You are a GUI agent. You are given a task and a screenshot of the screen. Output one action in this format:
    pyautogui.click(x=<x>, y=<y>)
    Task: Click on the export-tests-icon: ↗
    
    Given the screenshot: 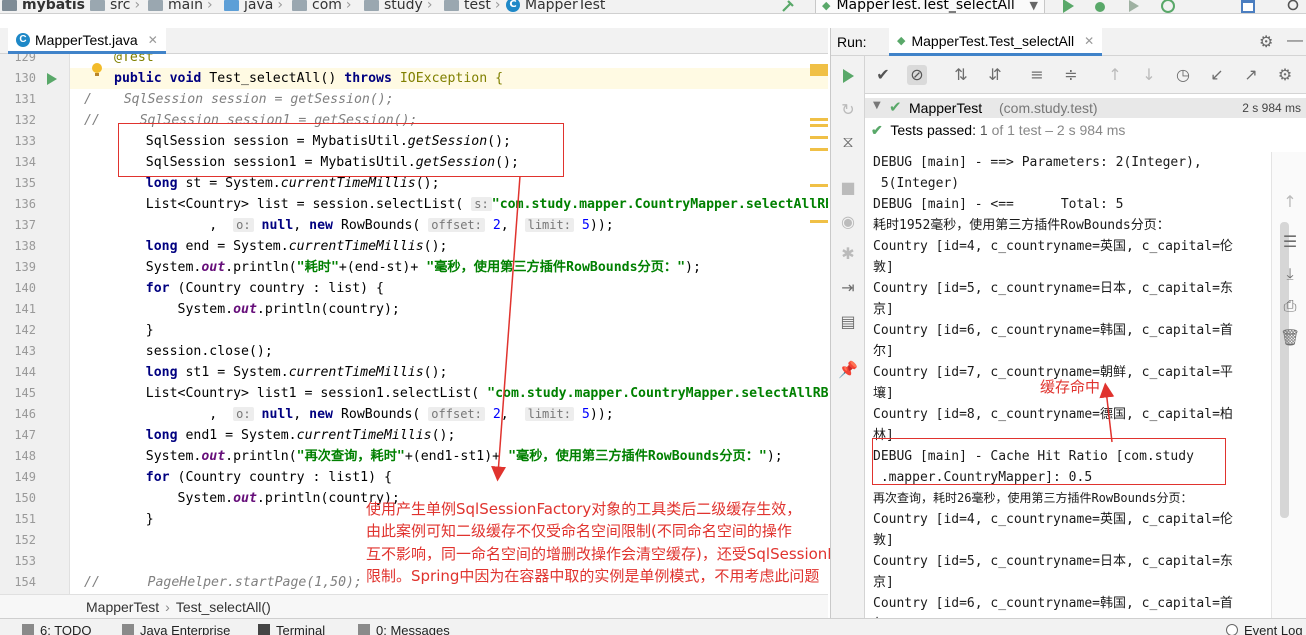 What is the action you would take?
    pyautogui.click(x=1251, y=75)
    